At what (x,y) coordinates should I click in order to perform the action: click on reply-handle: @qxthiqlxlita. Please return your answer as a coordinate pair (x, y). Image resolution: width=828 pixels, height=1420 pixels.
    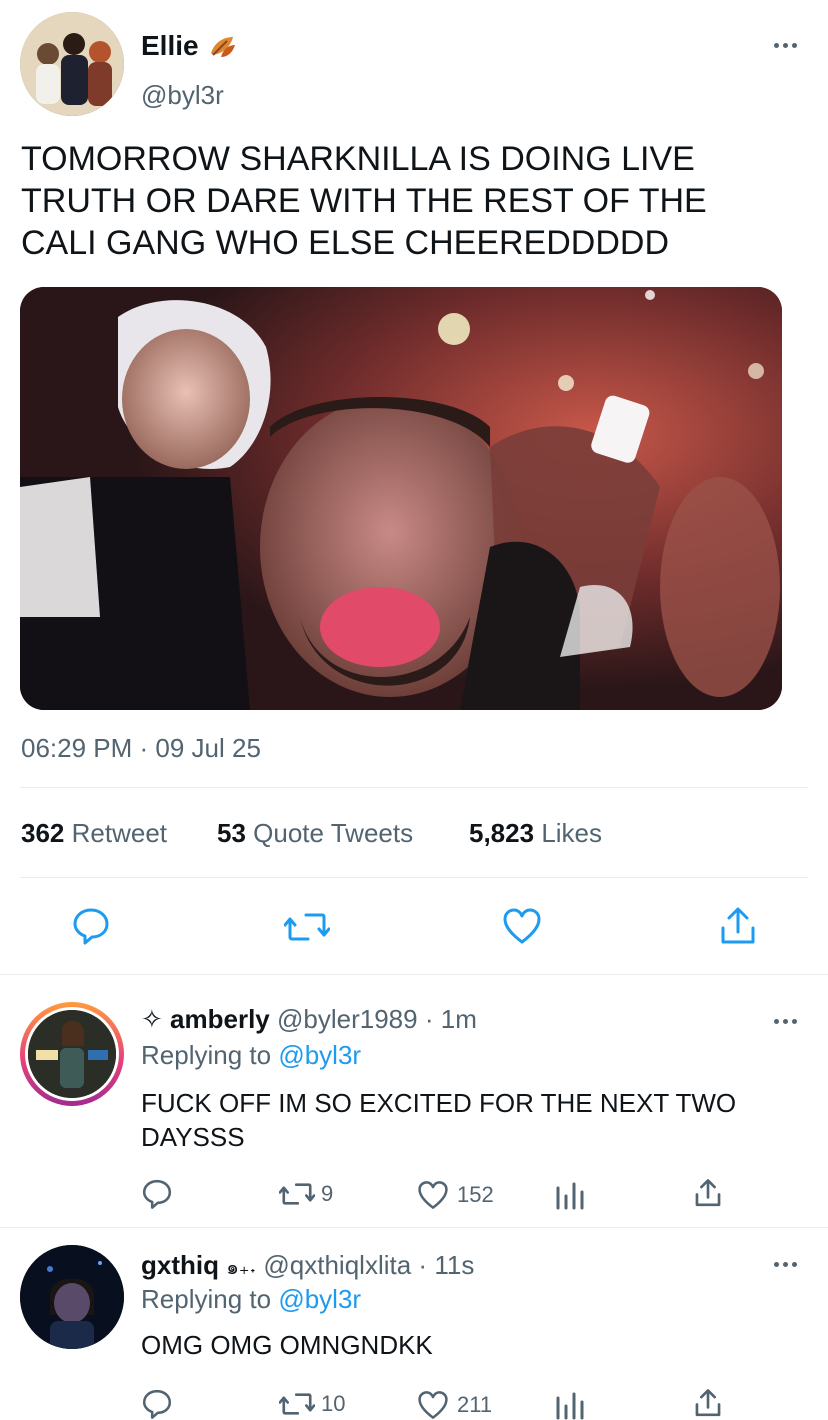
    Looking at the image, I should click on (337, 1265).